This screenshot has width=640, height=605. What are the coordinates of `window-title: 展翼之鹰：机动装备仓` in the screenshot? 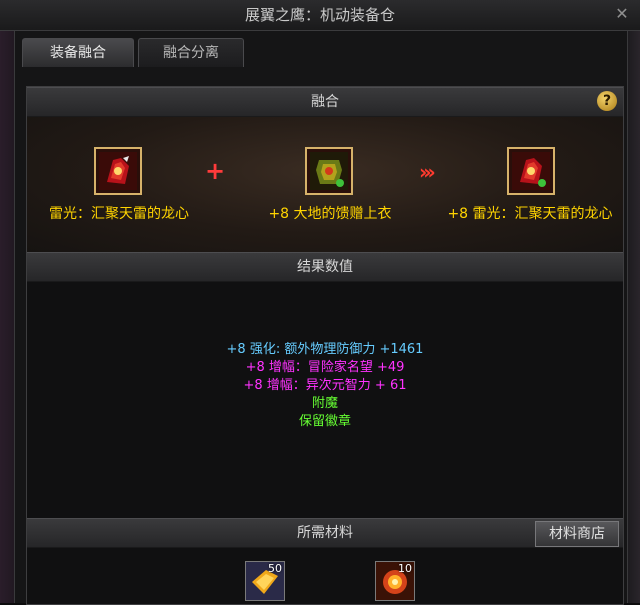 It's located at (319, 15).